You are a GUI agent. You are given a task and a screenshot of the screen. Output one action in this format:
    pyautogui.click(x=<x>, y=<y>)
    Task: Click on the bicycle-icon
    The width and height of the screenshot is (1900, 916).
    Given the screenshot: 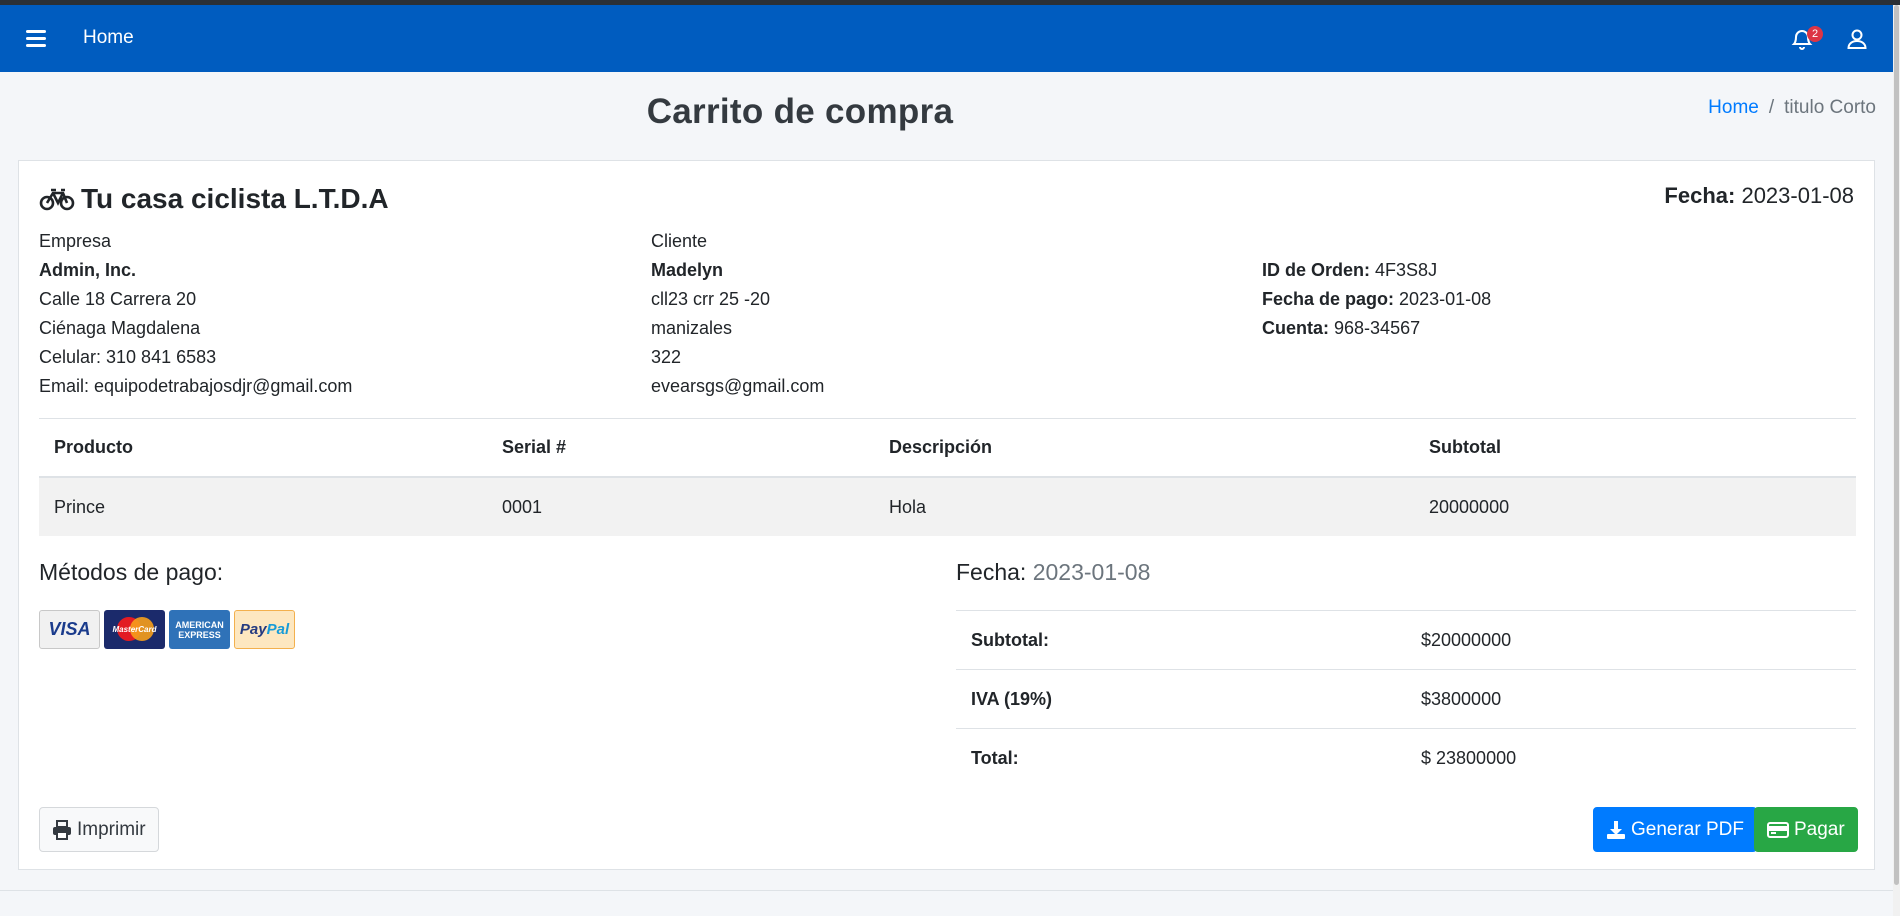 What is the action you would take?
    pyautogui.click(x=57, y=199)
    